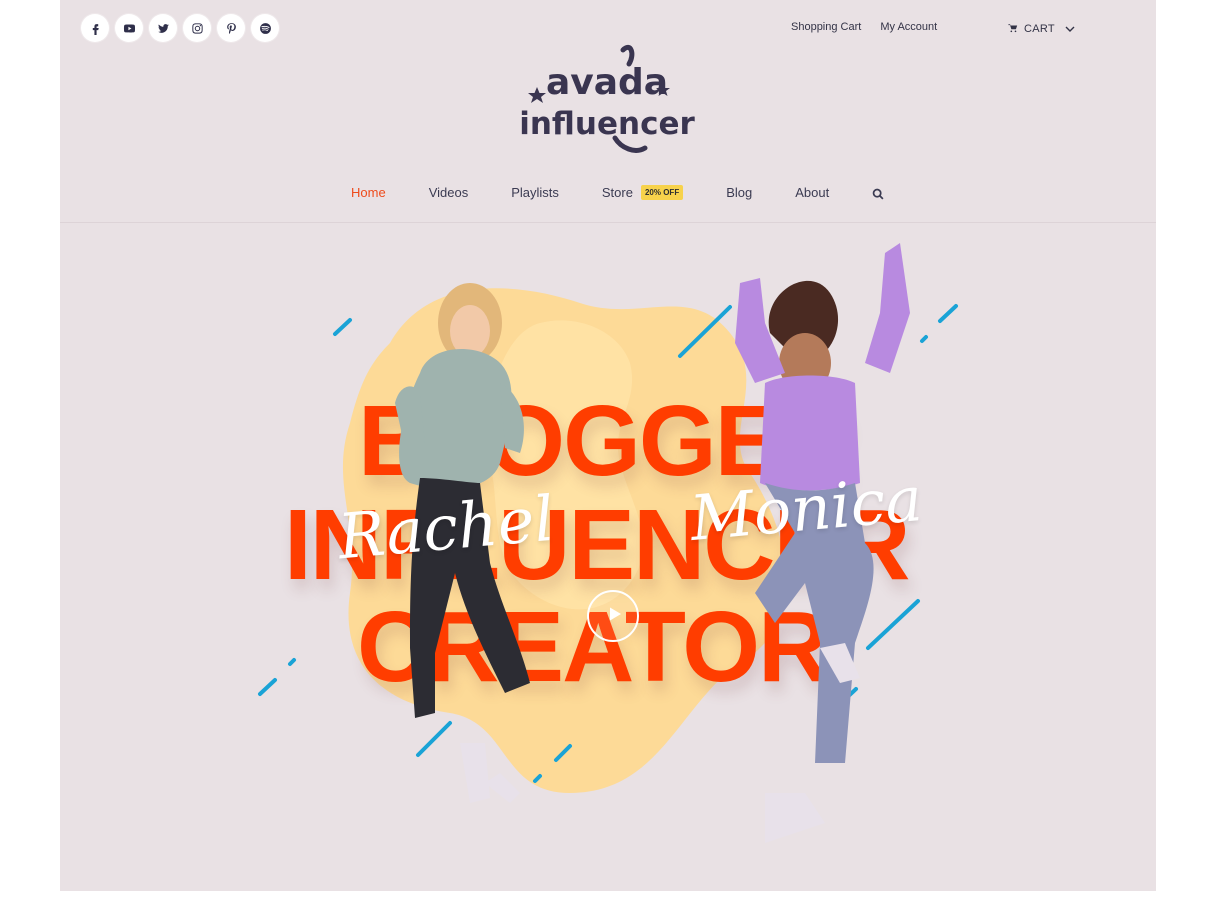 The height and width of the screenshot is (900, 1216). I want to click on youtube-icon, so click(129, 28).